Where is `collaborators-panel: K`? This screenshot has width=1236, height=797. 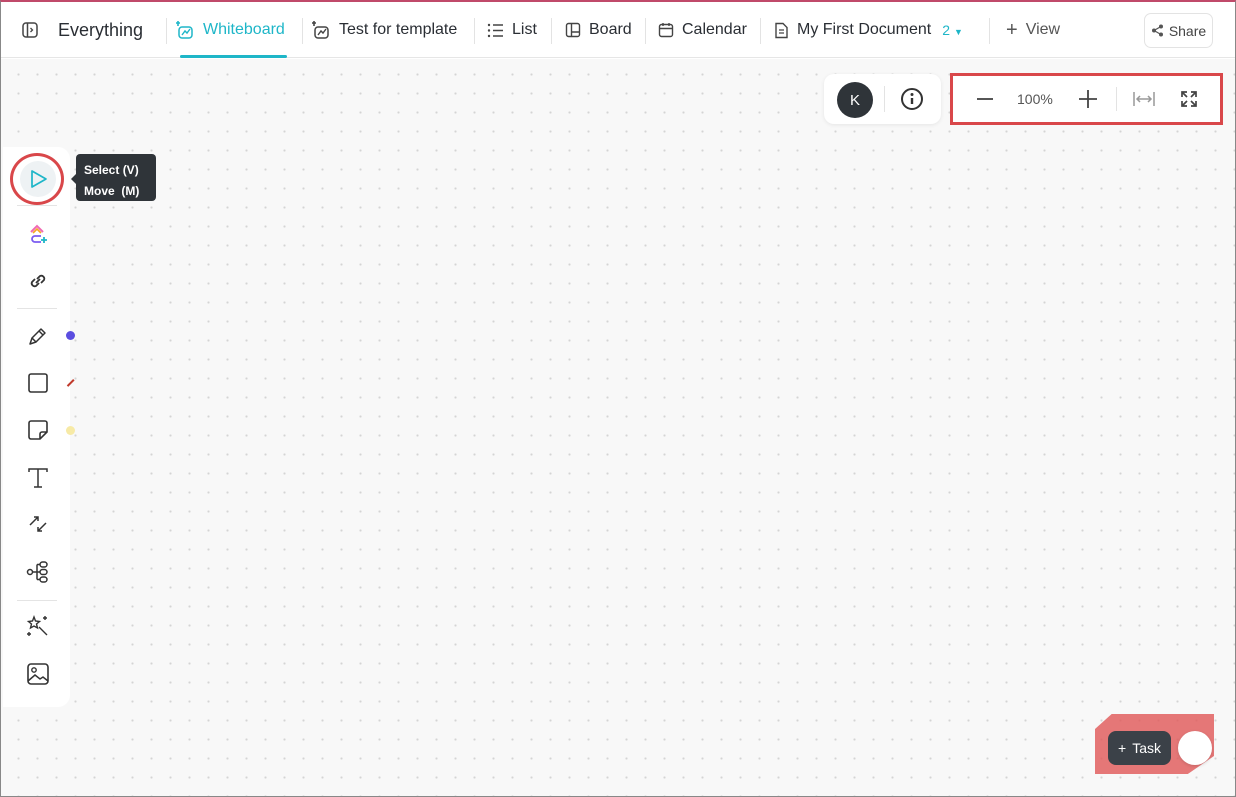 collaborators-panel: K is located at coordinates (882, 99).